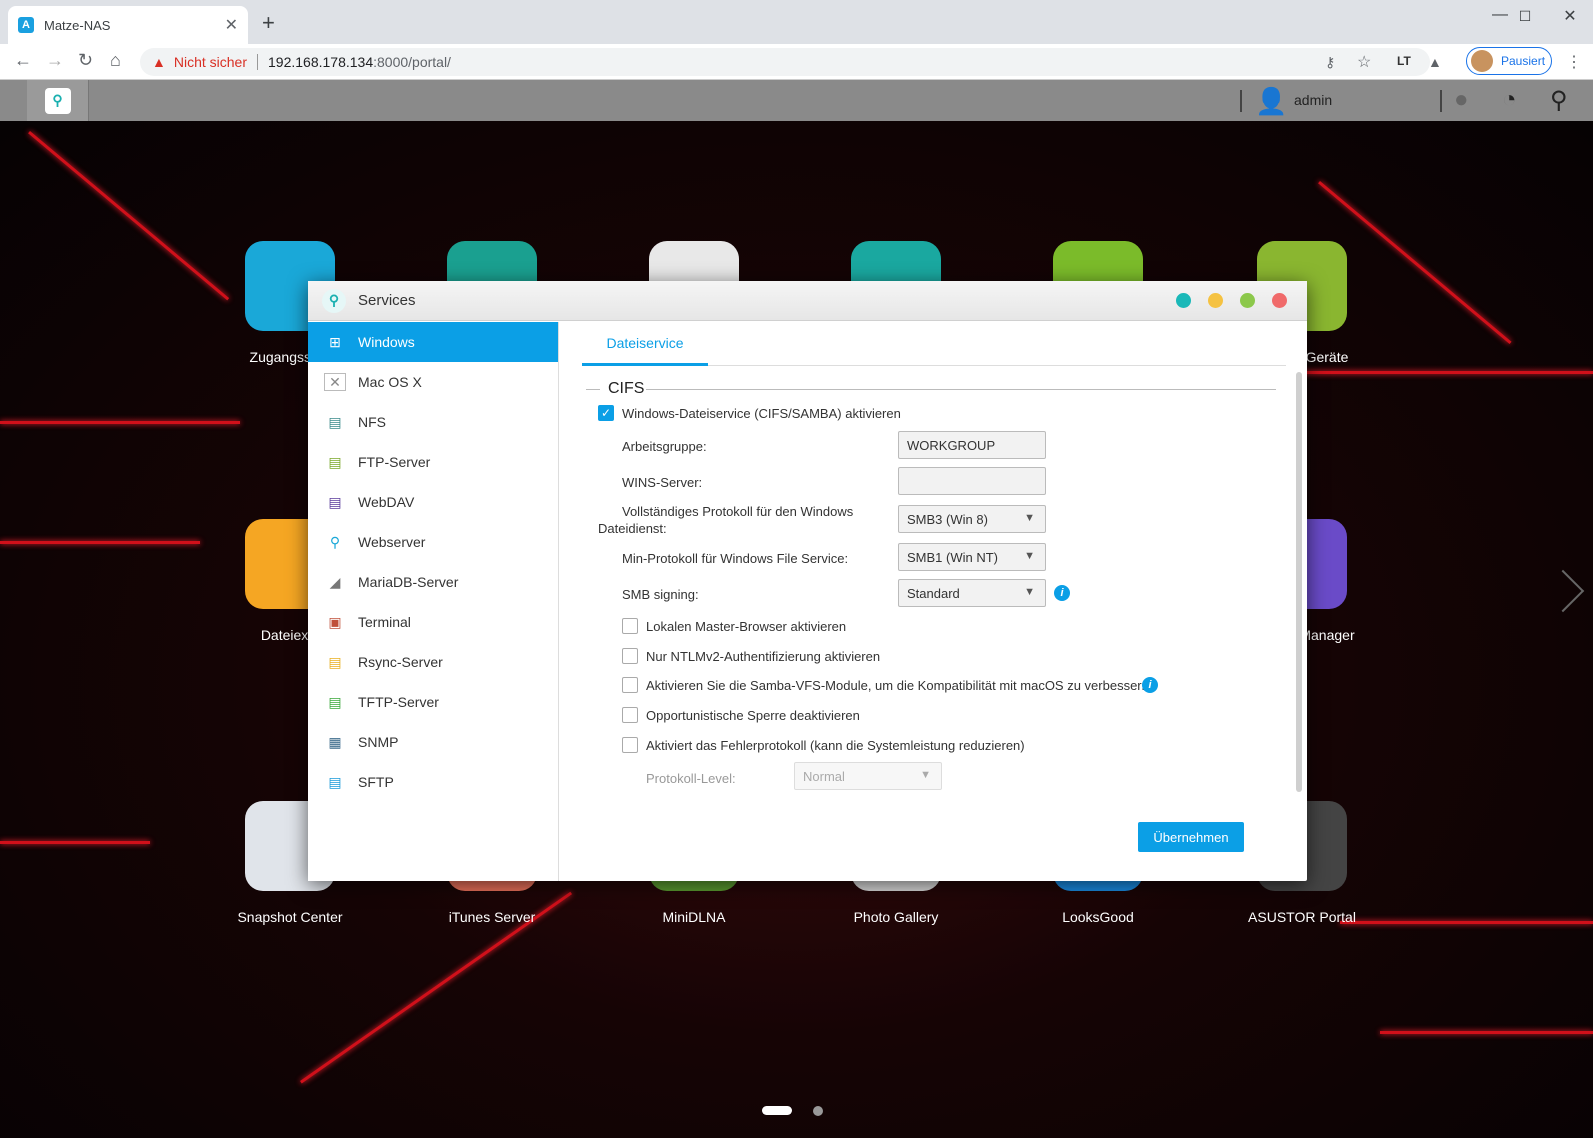 This screenshot has height=1138, width=1593. Describe the element at coordinates (1563, 591) in the screenshot. I see `next-page-icon` at that location.